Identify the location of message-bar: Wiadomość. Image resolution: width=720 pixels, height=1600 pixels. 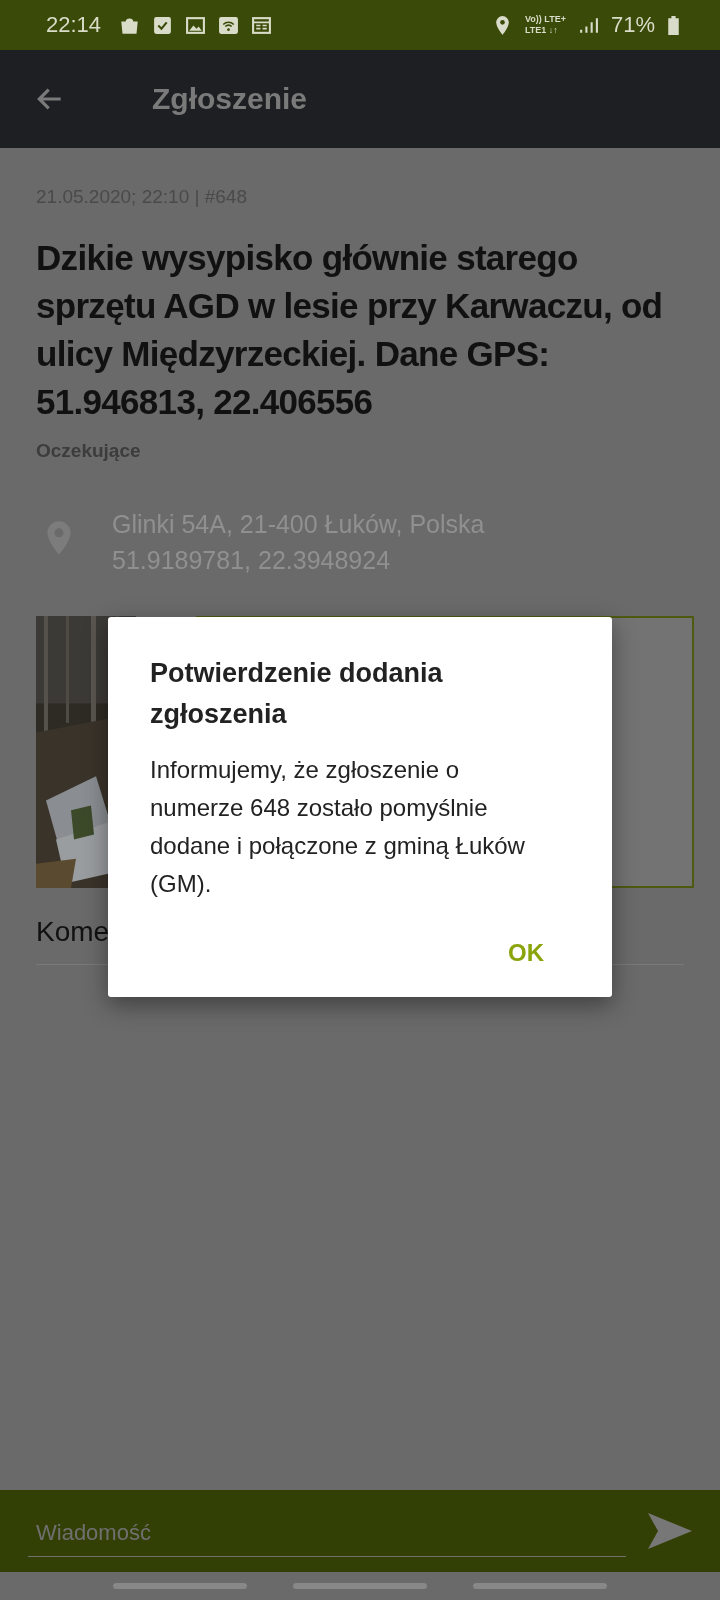
(360, 1531).